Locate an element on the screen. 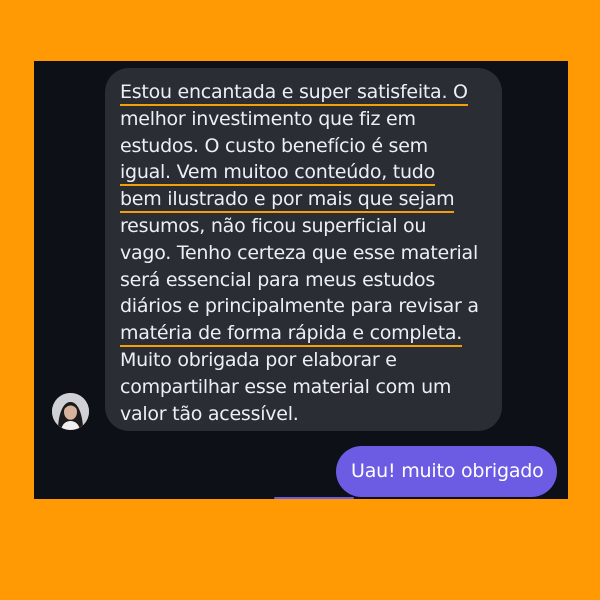  message-line: Muito obrigada por elaborar e is located at coordinates (258, 359).